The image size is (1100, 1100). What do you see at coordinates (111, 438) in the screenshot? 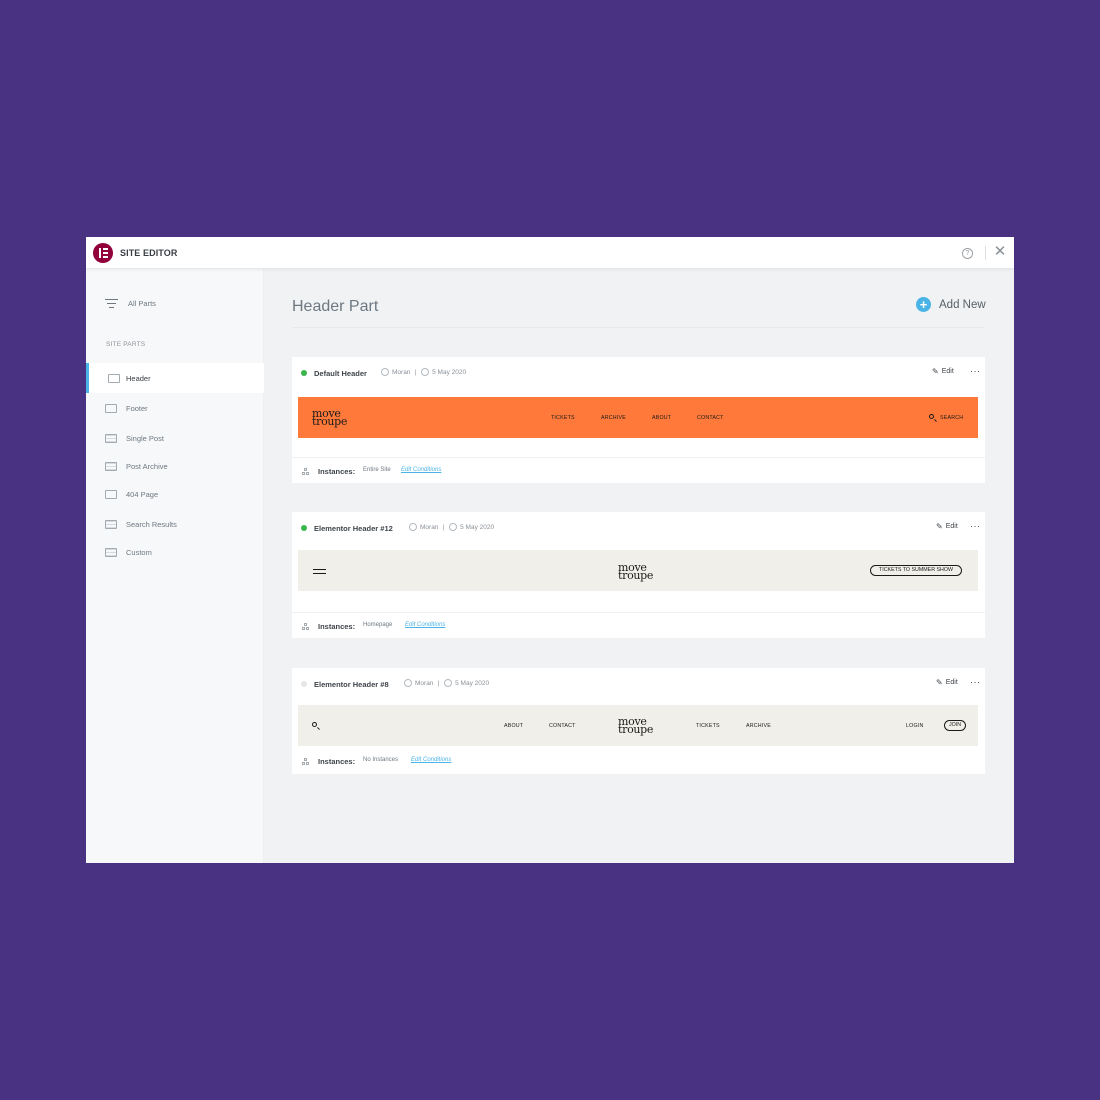
I see `single-post-icon` at bounding box center [111, 438].